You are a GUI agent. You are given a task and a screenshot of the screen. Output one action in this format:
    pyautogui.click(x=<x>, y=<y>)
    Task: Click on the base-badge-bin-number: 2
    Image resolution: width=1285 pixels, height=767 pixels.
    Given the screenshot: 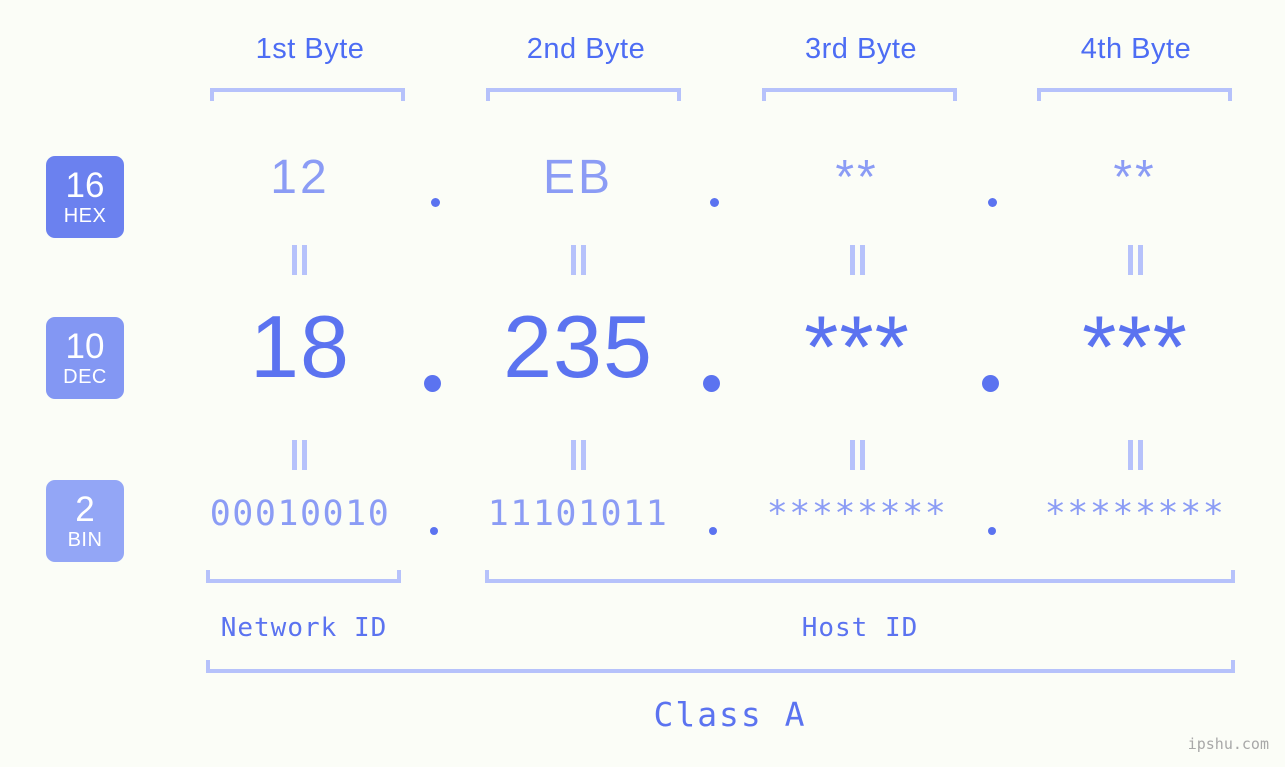 What is the action you would take?
    pyautogui.click(x=85, y=509)
    